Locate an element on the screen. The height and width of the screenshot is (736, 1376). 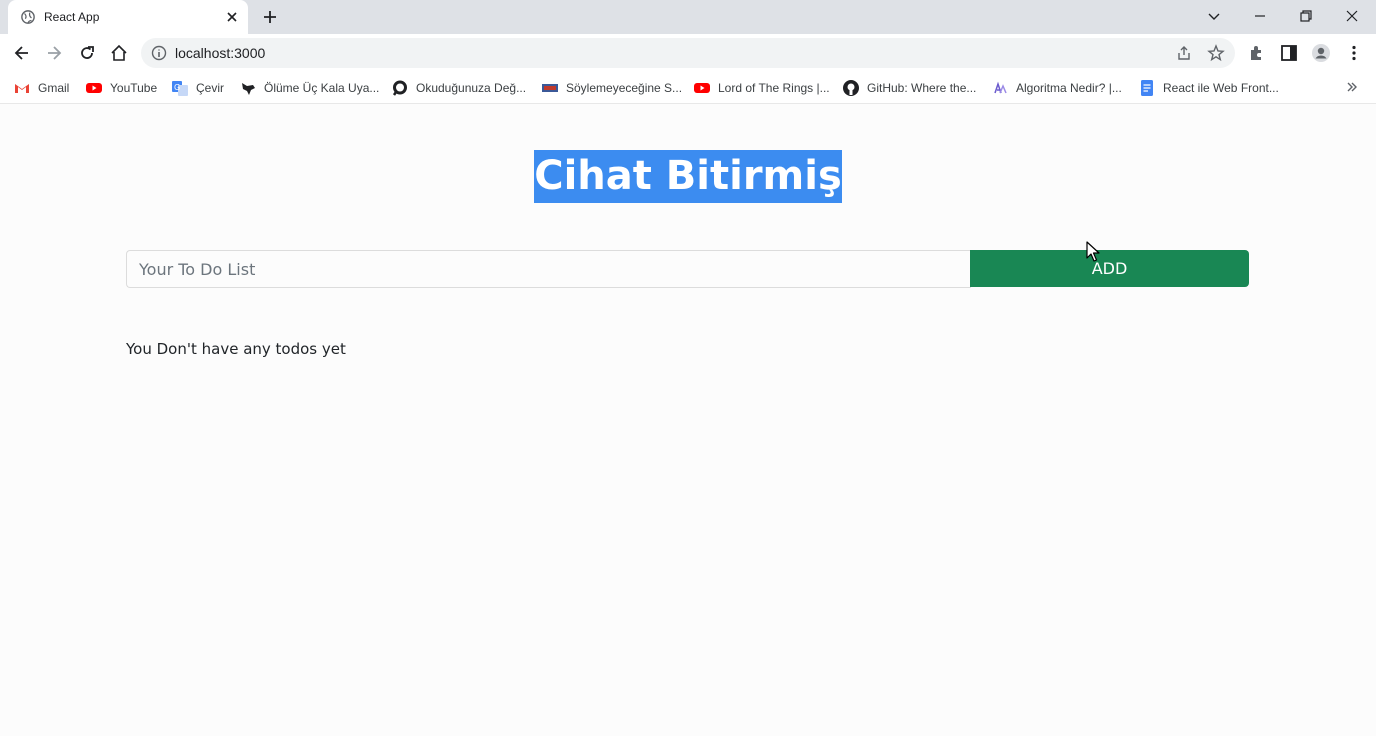
forward-icon is located at coordinates (54, 53).